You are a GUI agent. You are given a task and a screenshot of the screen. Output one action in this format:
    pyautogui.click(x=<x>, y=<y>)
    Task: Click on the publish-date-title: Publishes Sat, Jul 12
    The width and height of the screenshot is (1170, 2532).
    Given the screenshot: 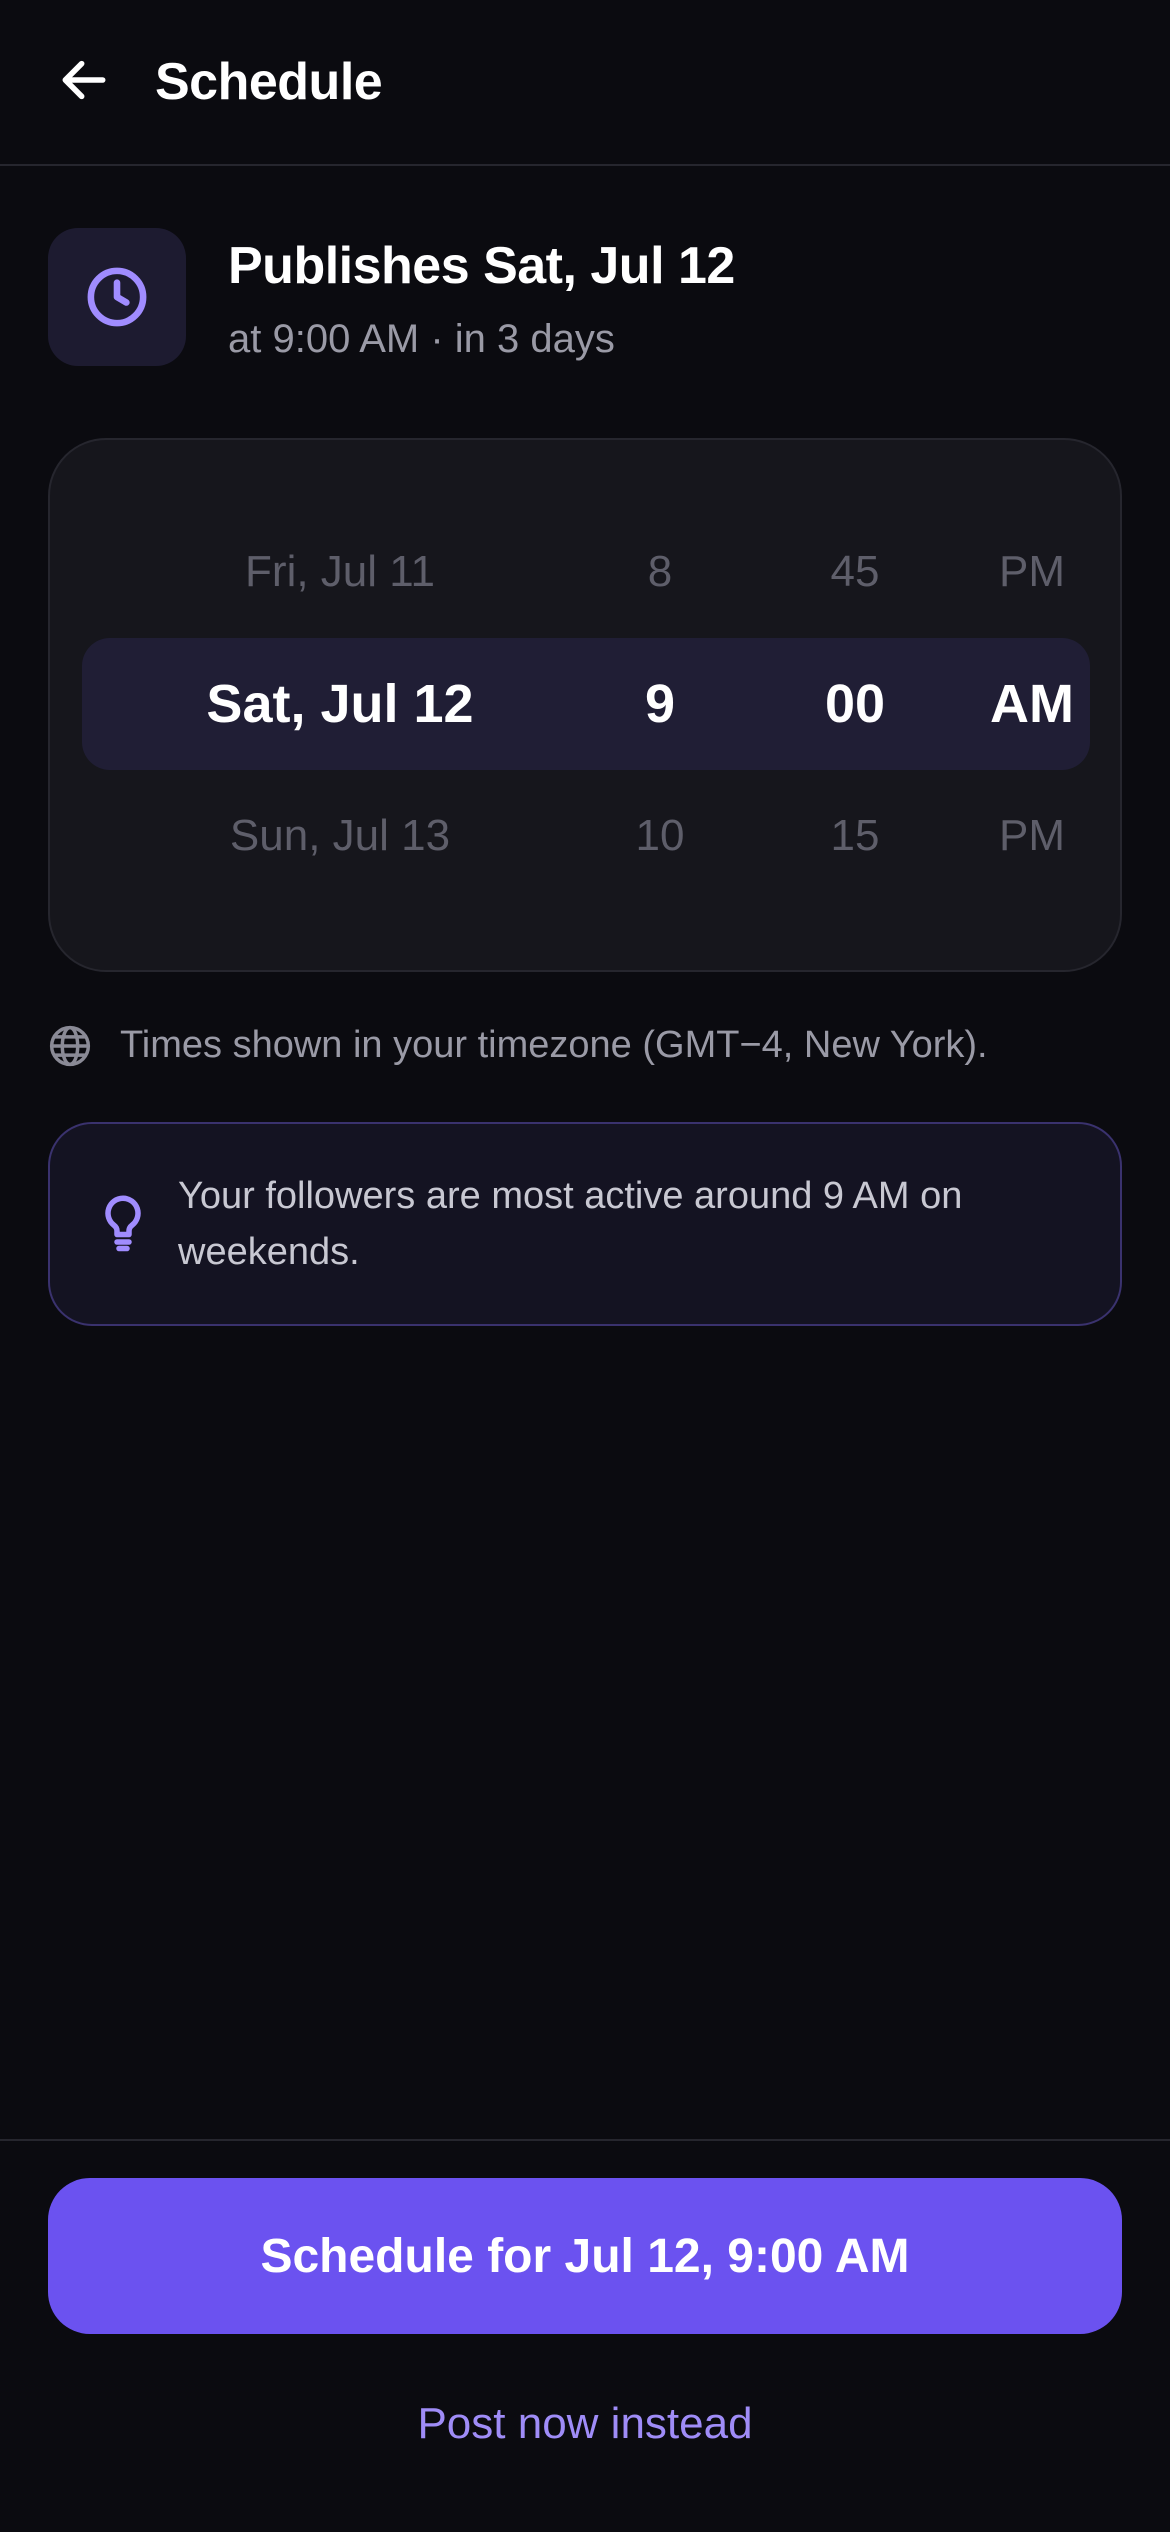 What is the action you would take?
    pyautogui.click(x=481, y=266)
    